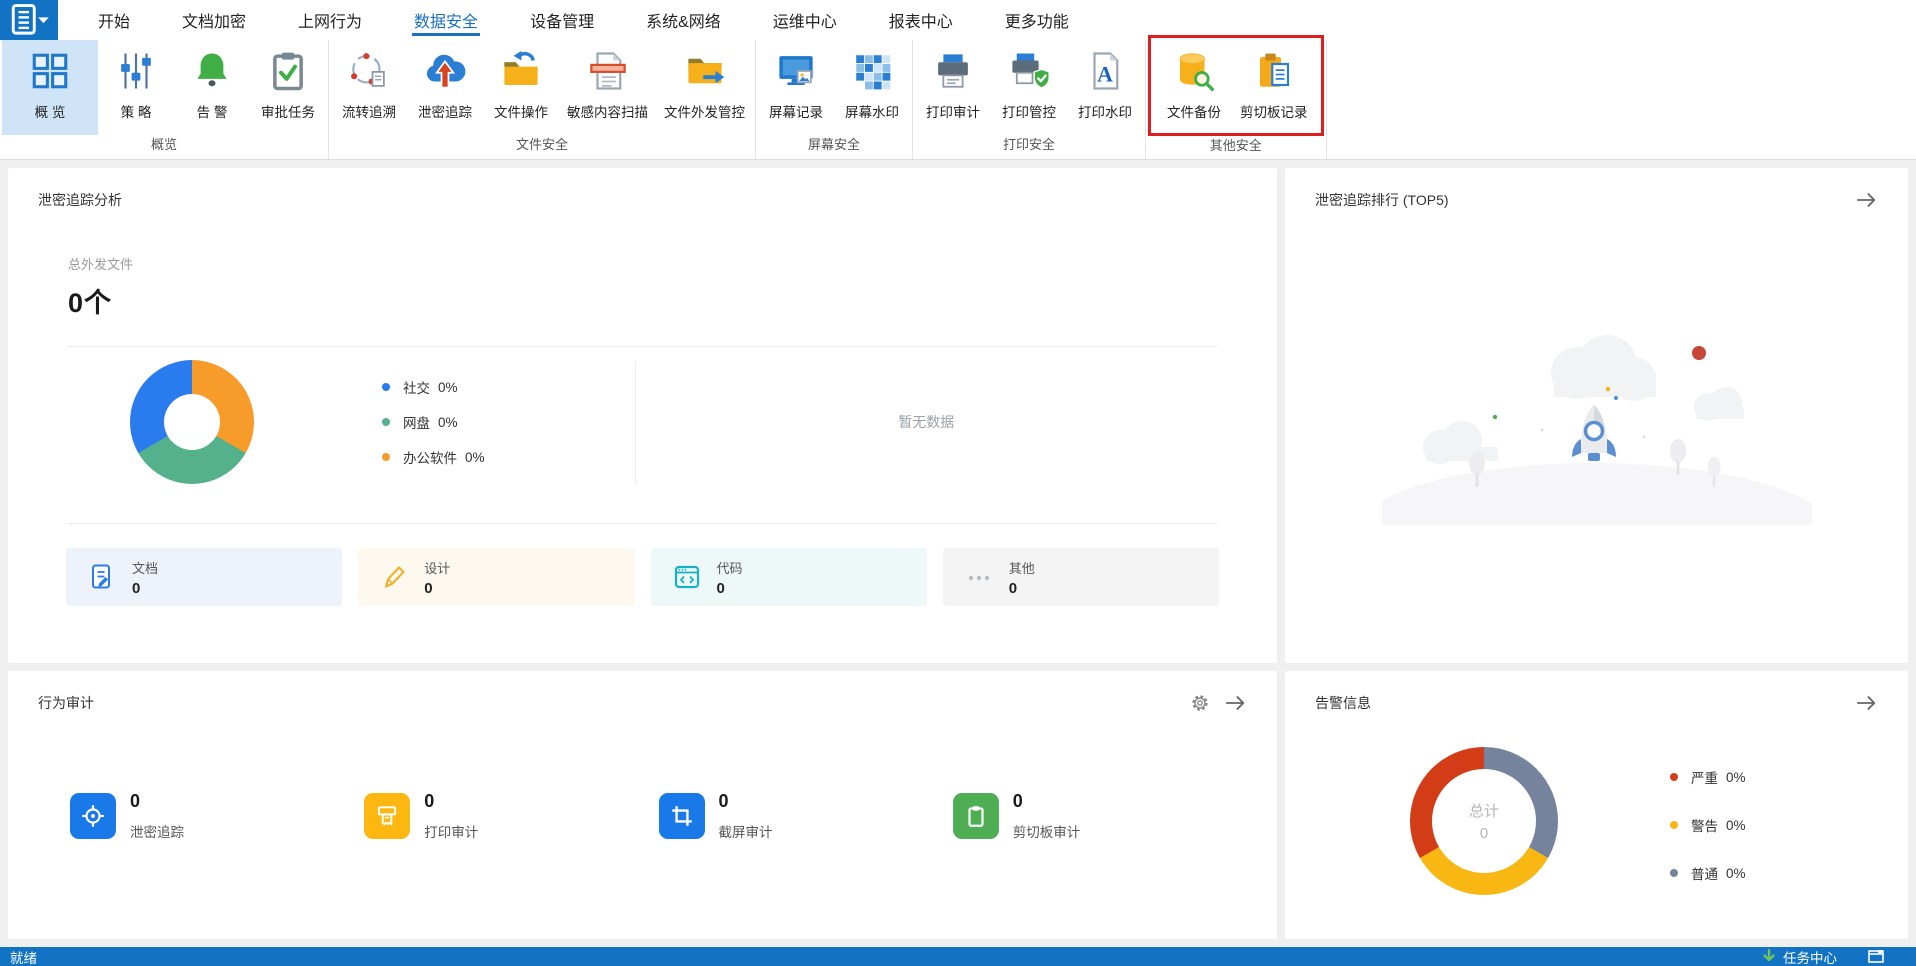  I want to click on panel-title: 泄密追踪分析, so click(80, 200).